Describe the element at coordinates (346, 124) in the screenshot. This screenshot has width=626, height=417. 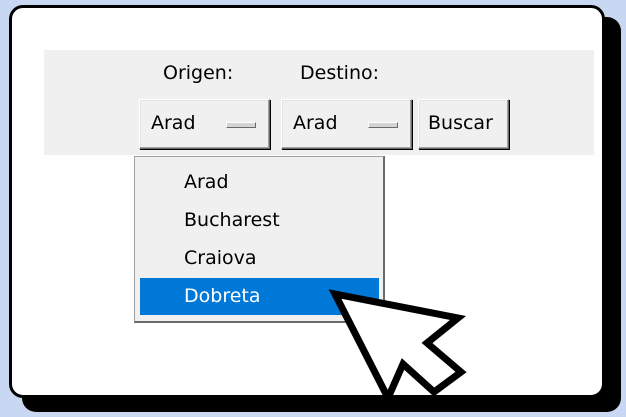
I see `destino-option-menu: Arad` at that location.